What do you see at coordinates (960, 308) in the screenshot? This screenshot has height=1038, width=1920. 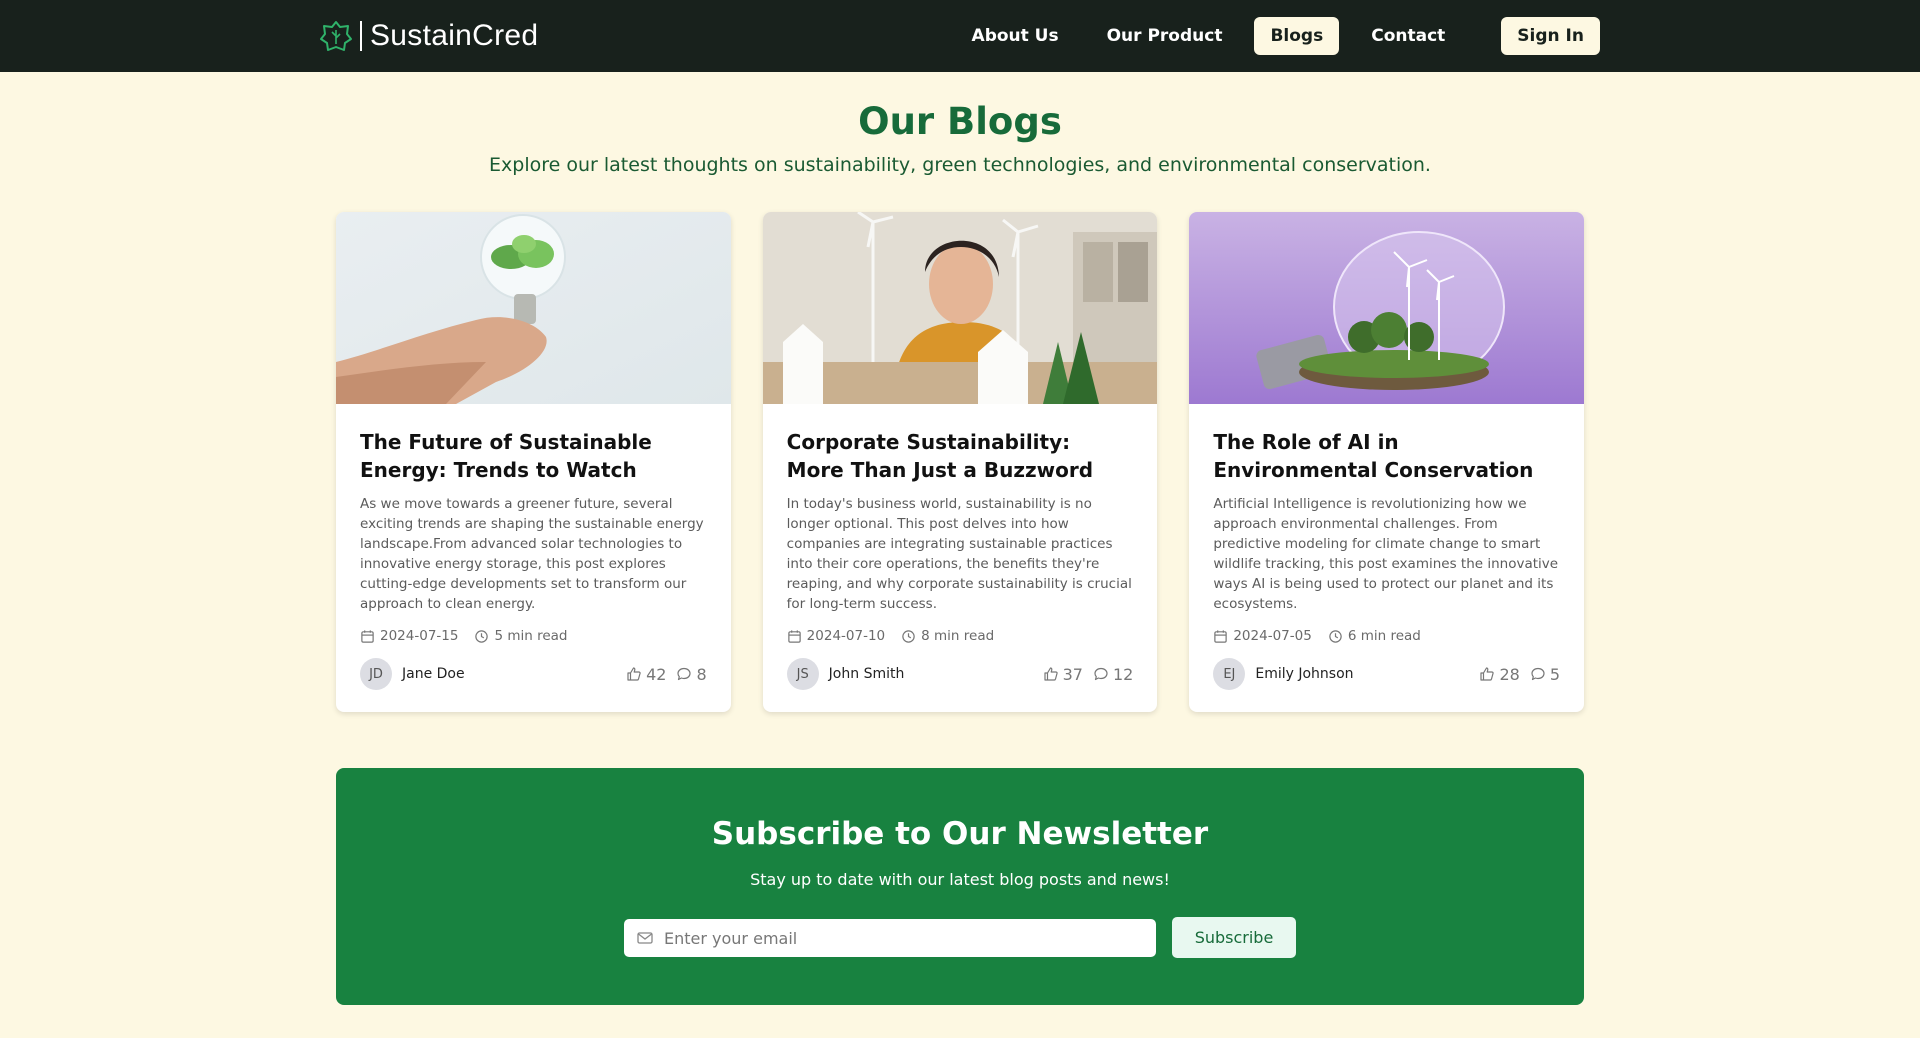 I see `post-image-woman-turbines` at bounding box center [960, 308].